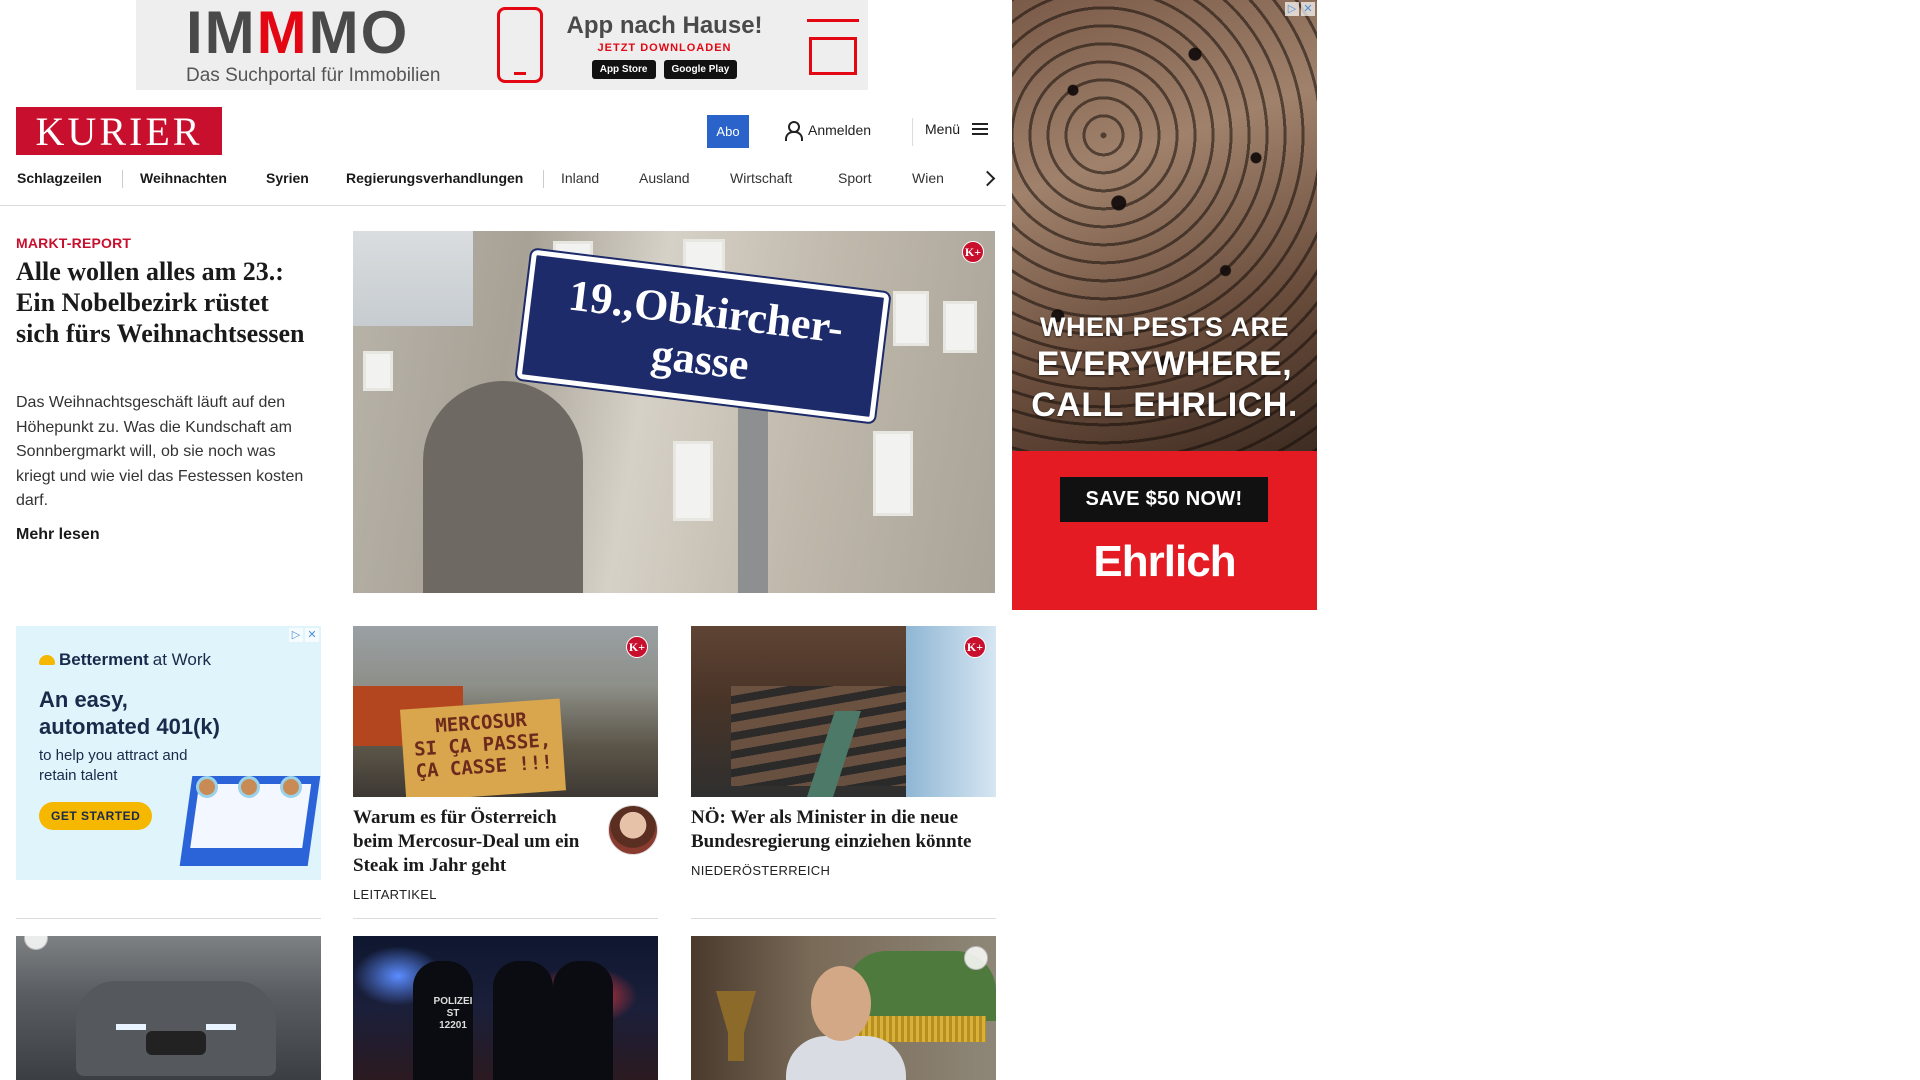  I want to click on parliament-image: K+, so click(843, 711).